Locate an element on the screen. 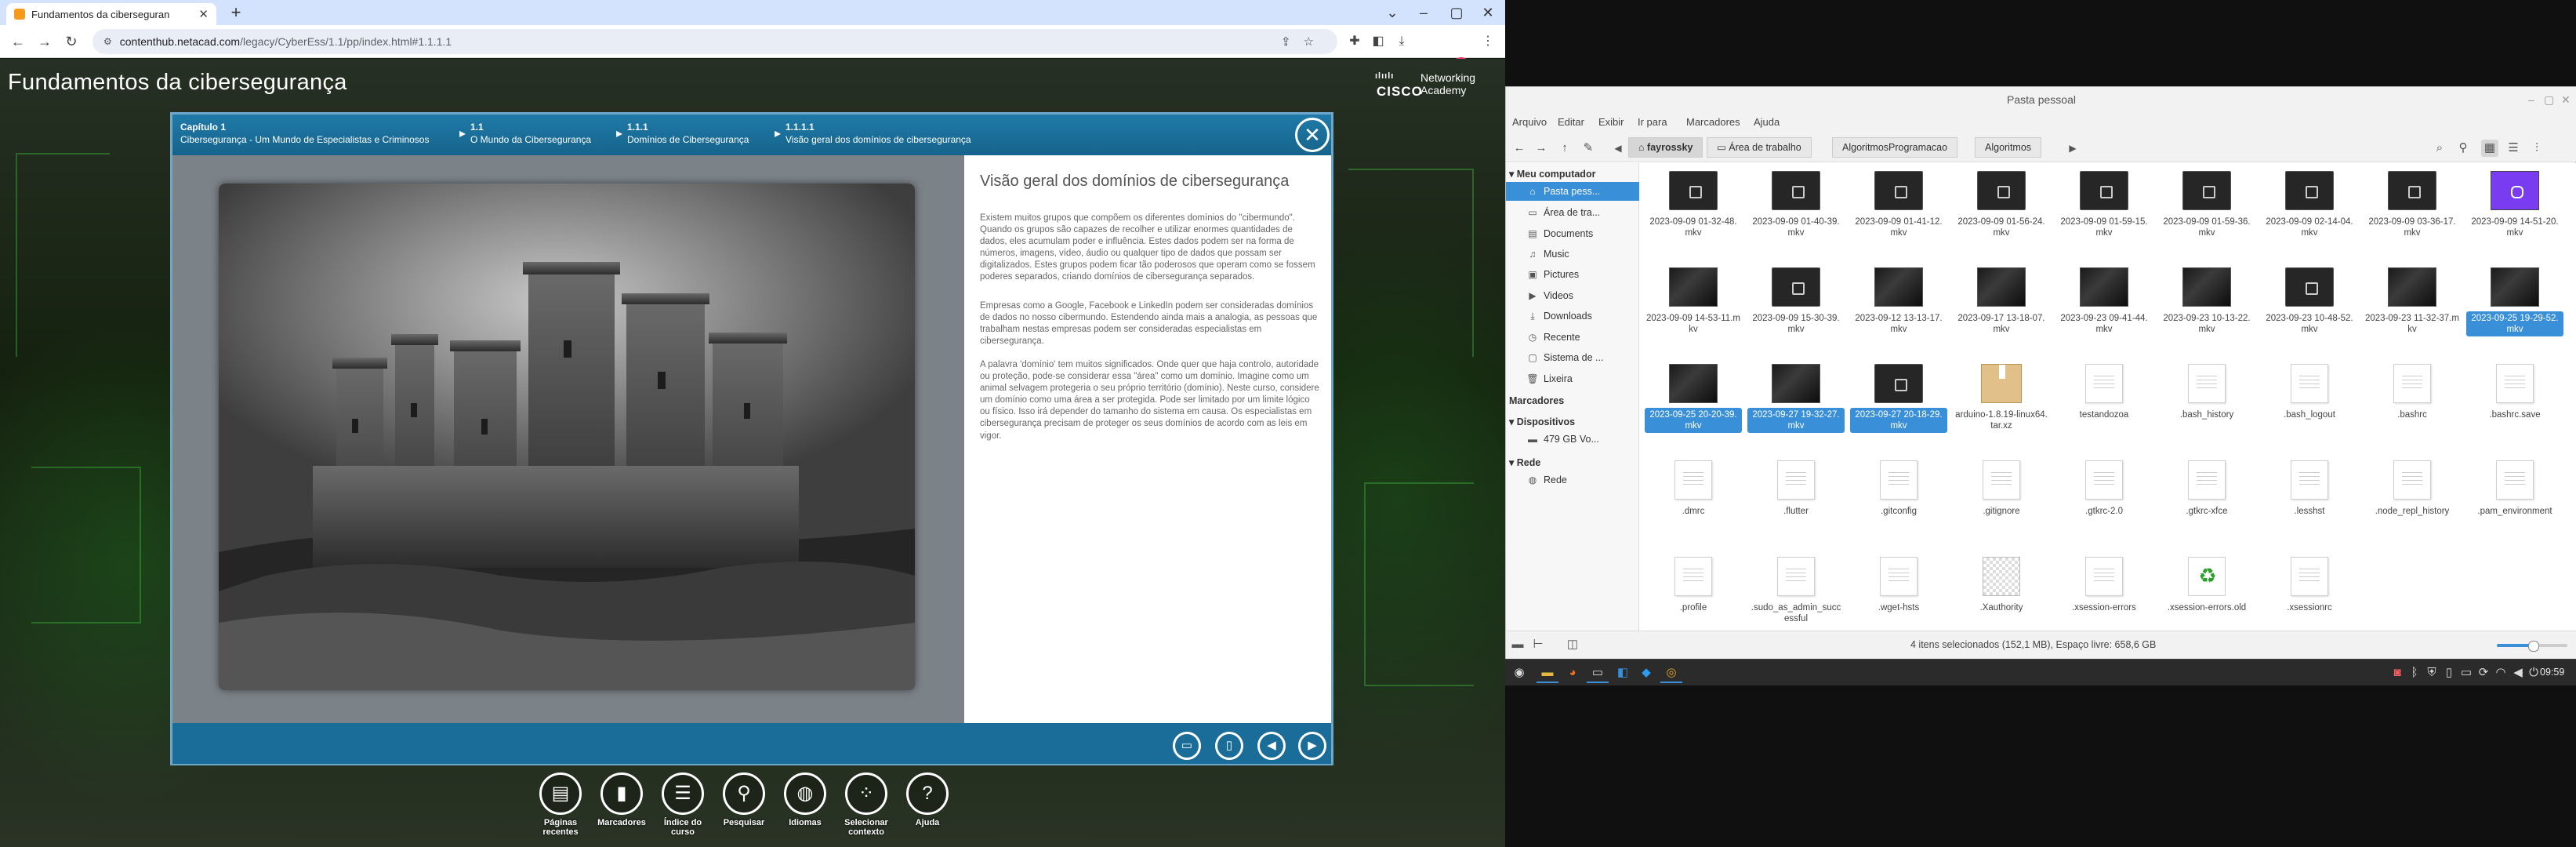  minimize-button: – is located at coordinates (1424, 13).